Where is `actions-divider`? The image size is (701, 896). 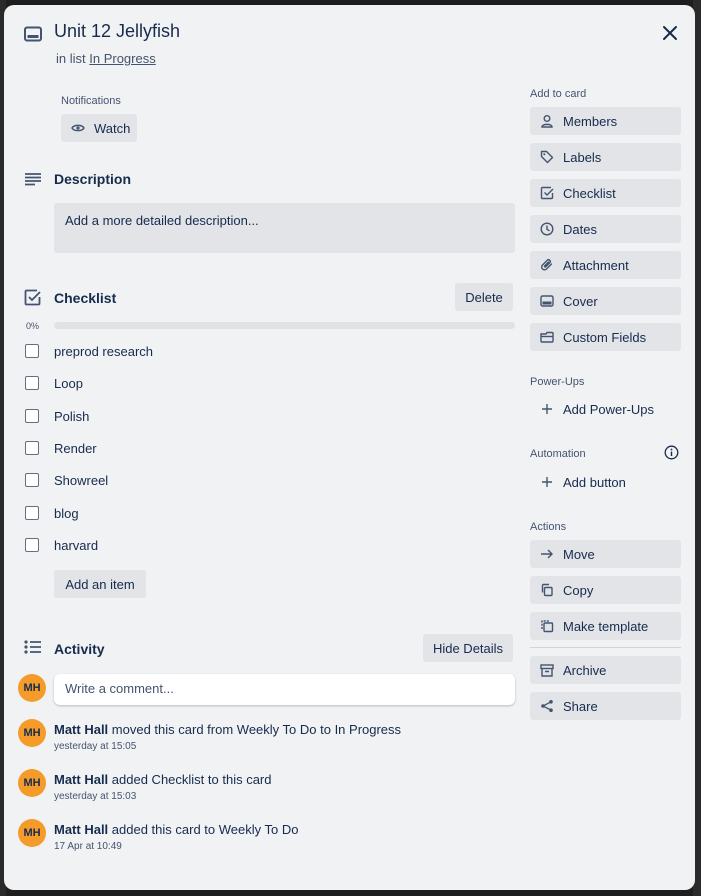
actions-divider is located at coordinates (605, 647).